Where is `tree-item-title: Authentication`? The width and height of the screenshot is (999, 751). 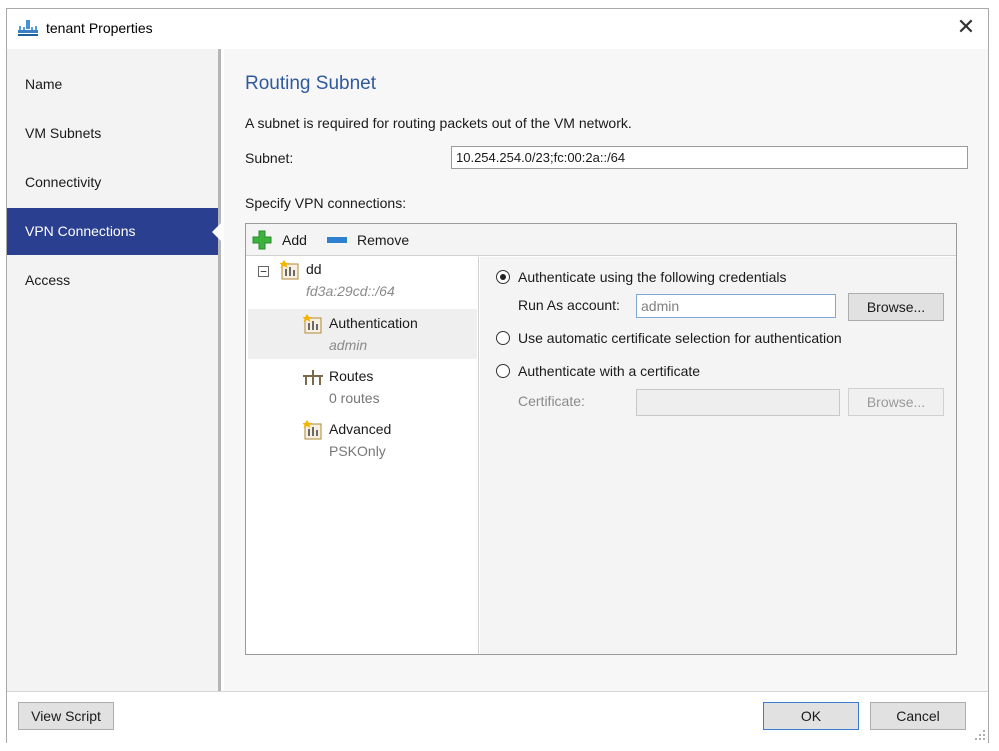 tree-item-title: Authentication is located at coordinates (373, 323).